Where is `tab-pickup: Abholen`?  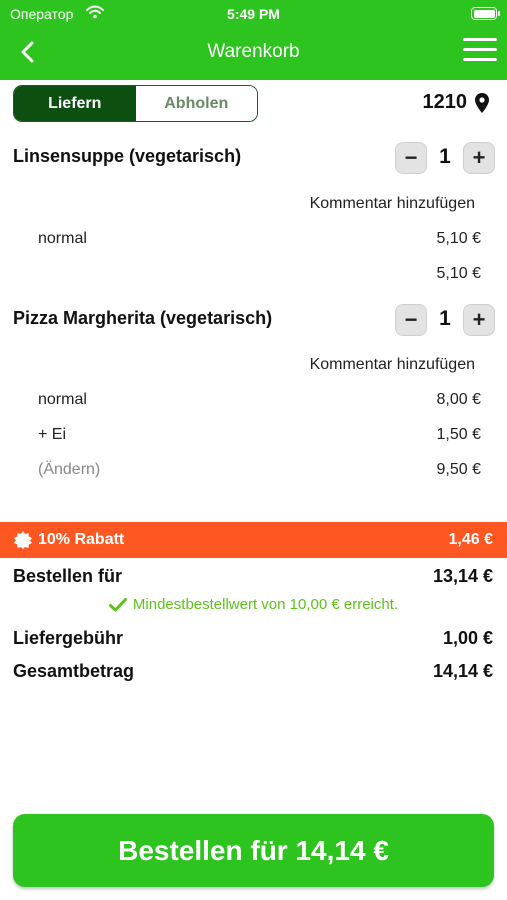
tab-pickup: Abholen is located at coordinates (196, 103).